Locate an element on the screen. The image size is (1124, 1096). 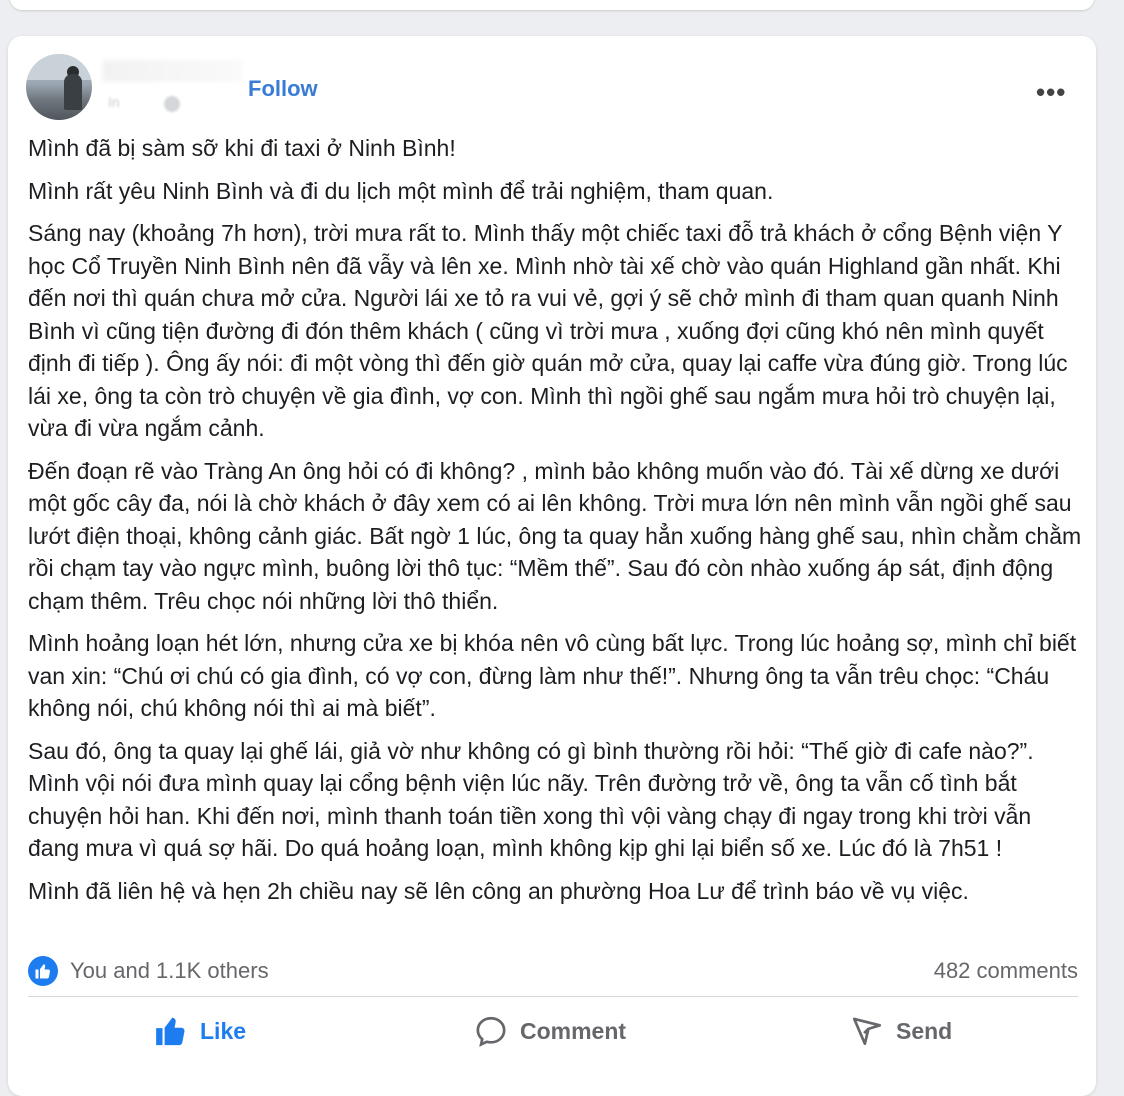
post-stats: You and 1.1K others 482 comments is located at coordinates (553, 970).